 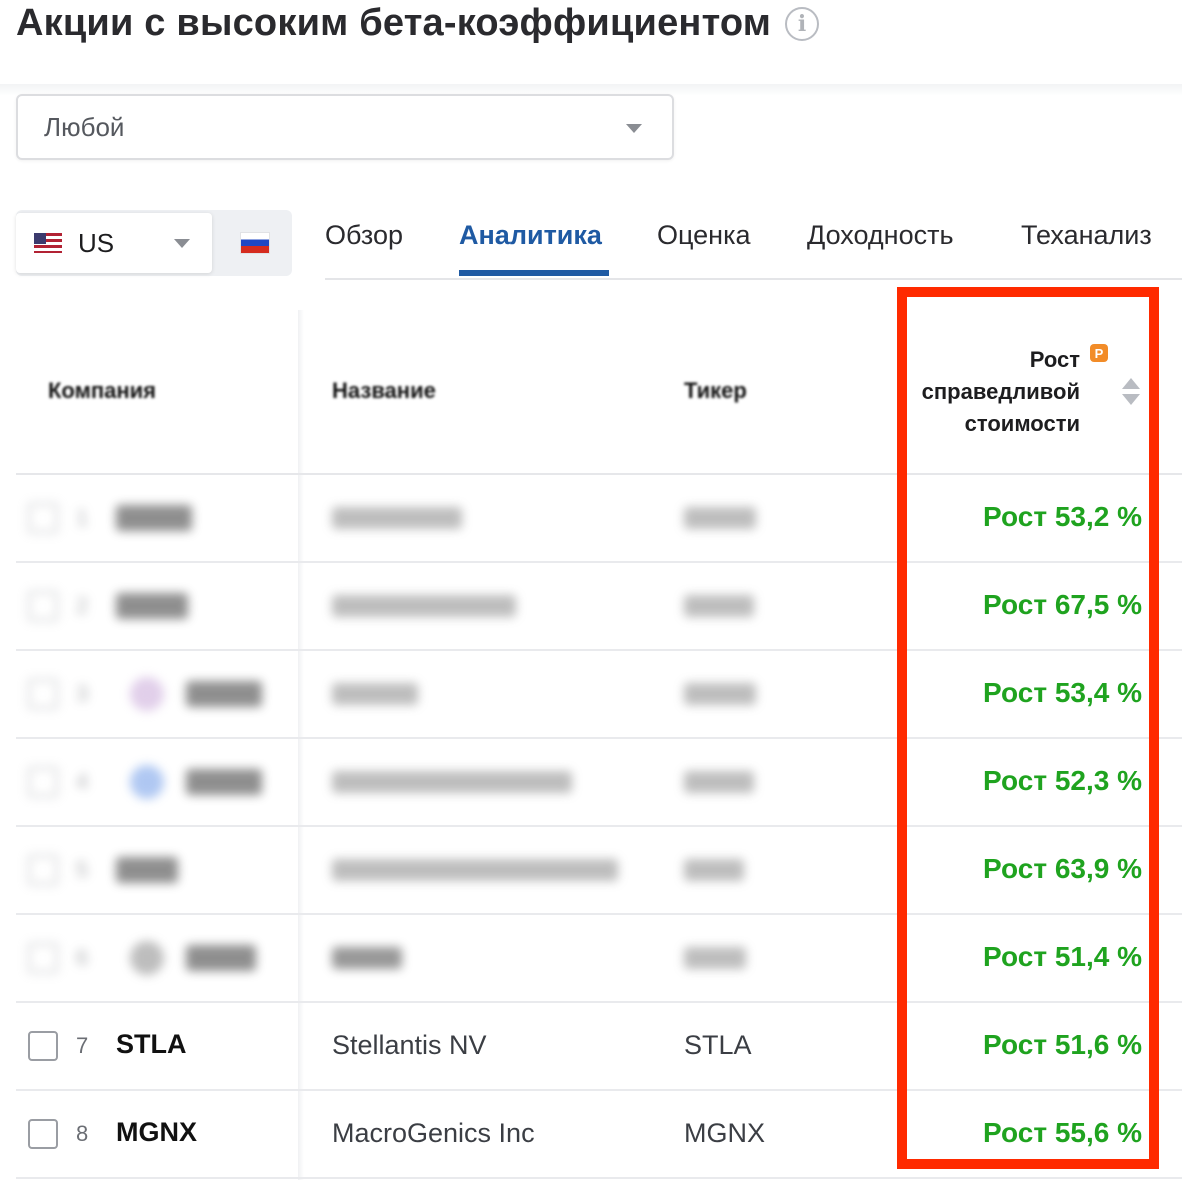 What do you see at coordinates (1062, 516) in the screenshot?
I see `fair-value-growth: Рост 53,2 %` at bounding box center [1062, 516].